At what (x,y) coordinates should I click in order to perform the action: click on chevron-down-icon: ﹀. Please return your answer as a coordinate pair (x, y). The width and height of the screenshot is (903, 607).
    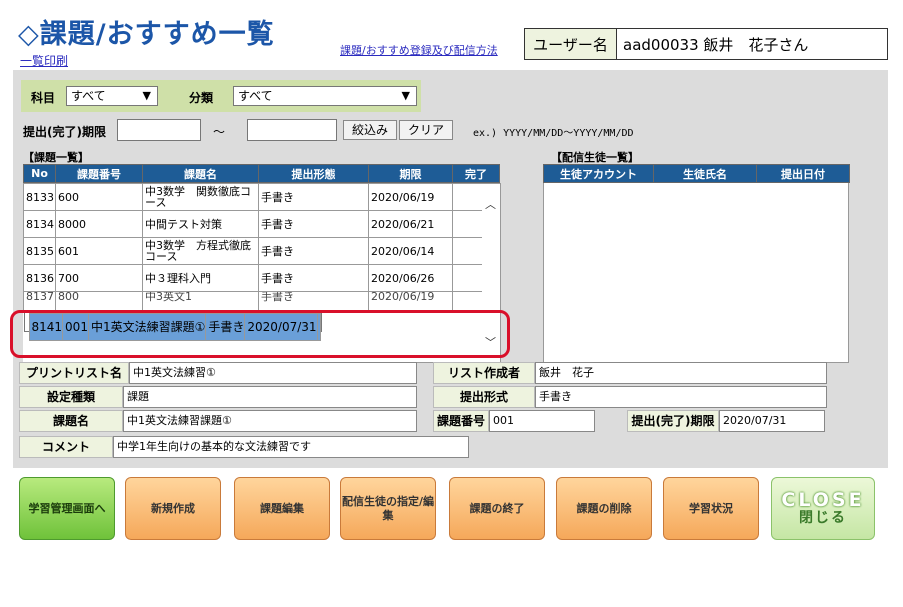
    Looking at the image, I should click on (490, 342).